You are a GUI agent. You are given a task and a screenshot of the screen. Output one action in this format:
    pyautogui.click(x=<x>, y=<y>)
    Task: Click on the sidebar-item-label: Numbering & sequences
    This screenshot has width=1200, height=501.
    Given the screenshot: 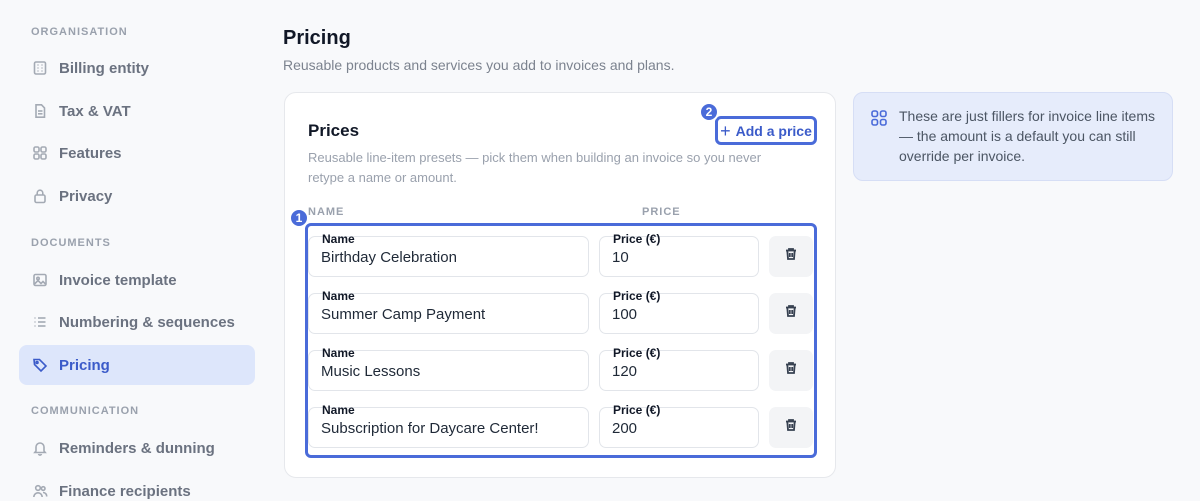 What is the action you would take?
    pyautogui.click(x=147, y=322)
    